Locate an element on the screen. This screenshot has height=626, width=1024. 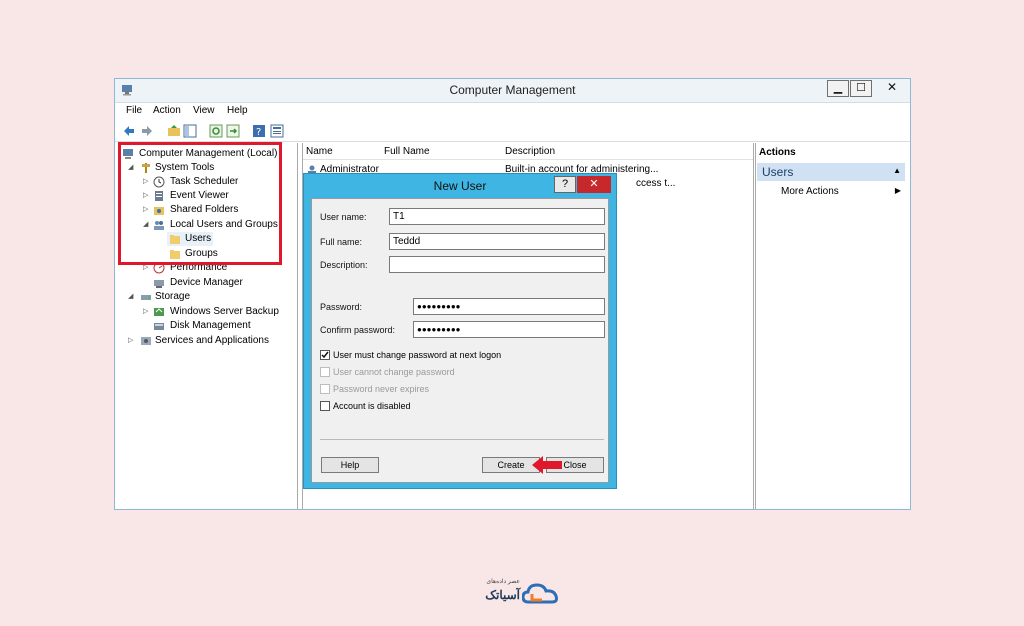
password-never-expires-checkbox is located at coordinates (325, 389).